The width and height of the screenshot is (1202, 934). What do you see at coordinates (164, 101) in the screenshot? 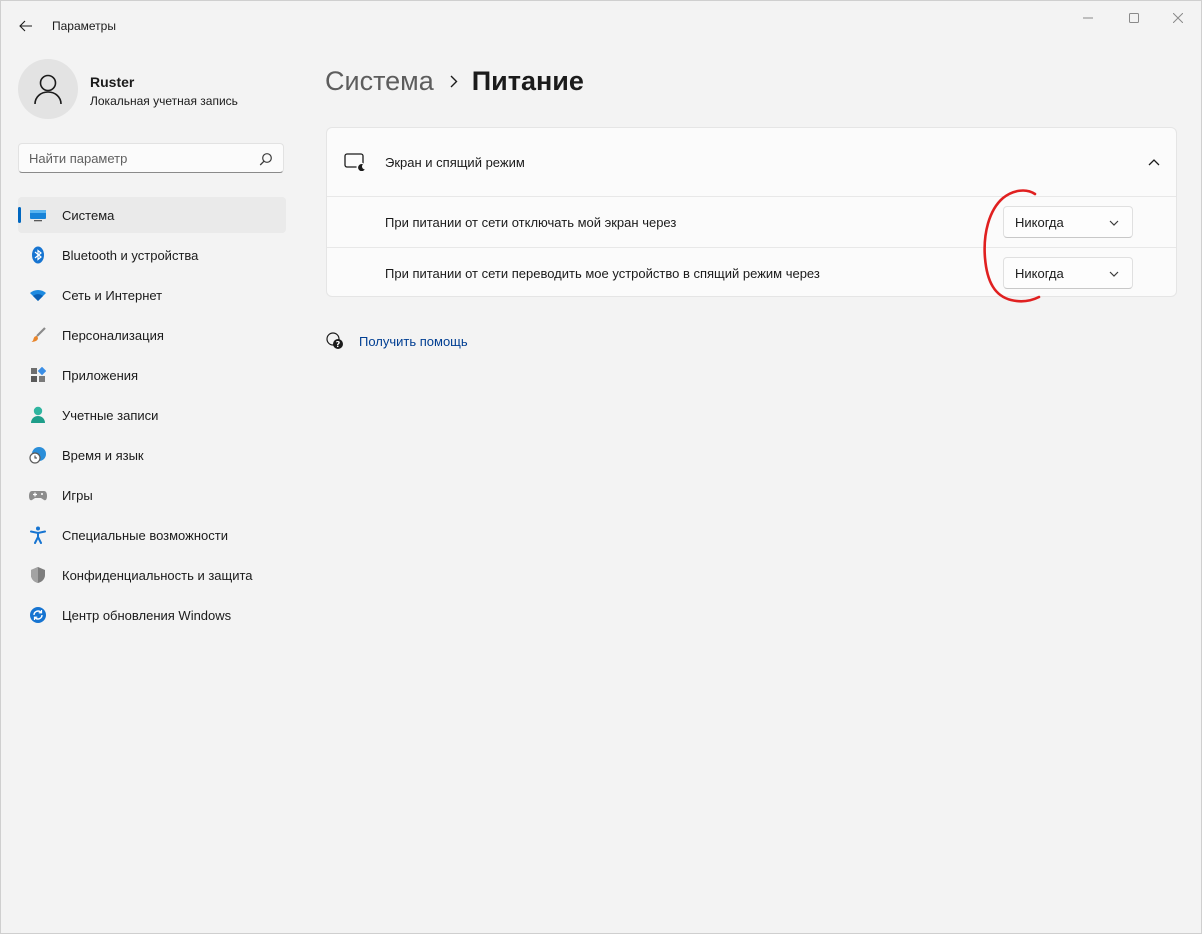
I see `account-type: Локальная учетная запись` at bounding box center [164, 101].